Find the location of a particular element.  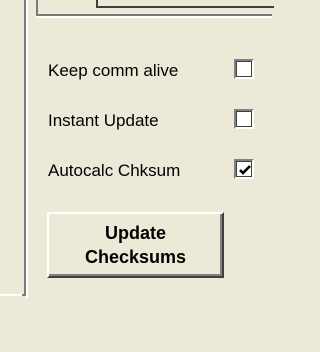

instant-update-checkbox is located at coordinates (244, 119).